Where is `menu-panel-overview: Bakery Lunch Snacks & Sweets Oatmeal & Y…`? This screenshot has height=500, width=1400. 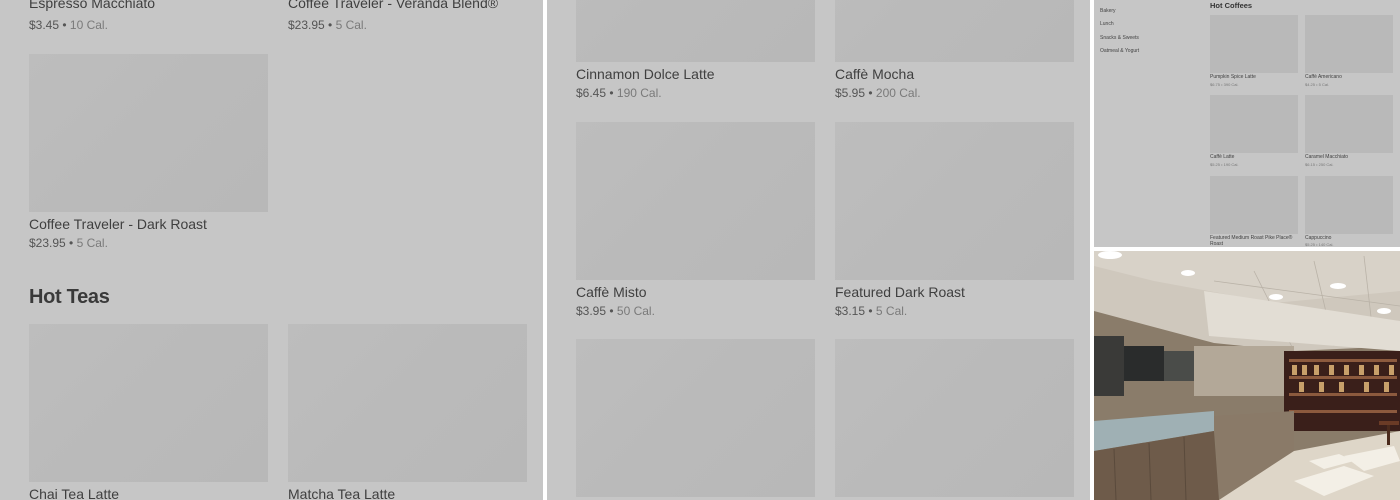 menu-panel-overview: Bakery Lunch Snacks & Sweets Oatmeal & Y… is located at coordinates (1247, 123).